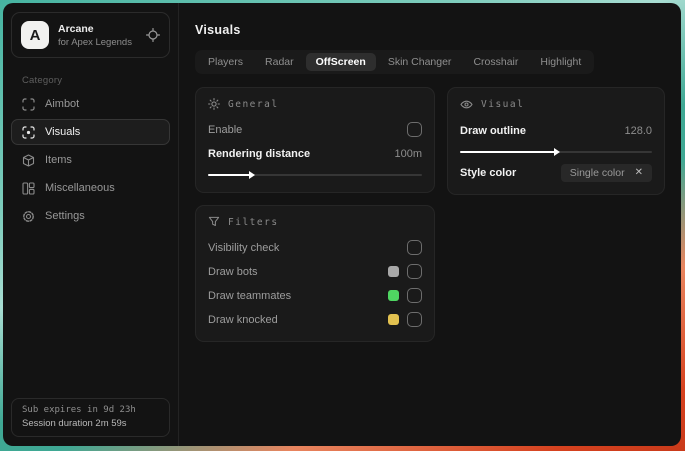 This screenshot has height=451, width=685. I want to click on gear-icon, so click(28, 216).